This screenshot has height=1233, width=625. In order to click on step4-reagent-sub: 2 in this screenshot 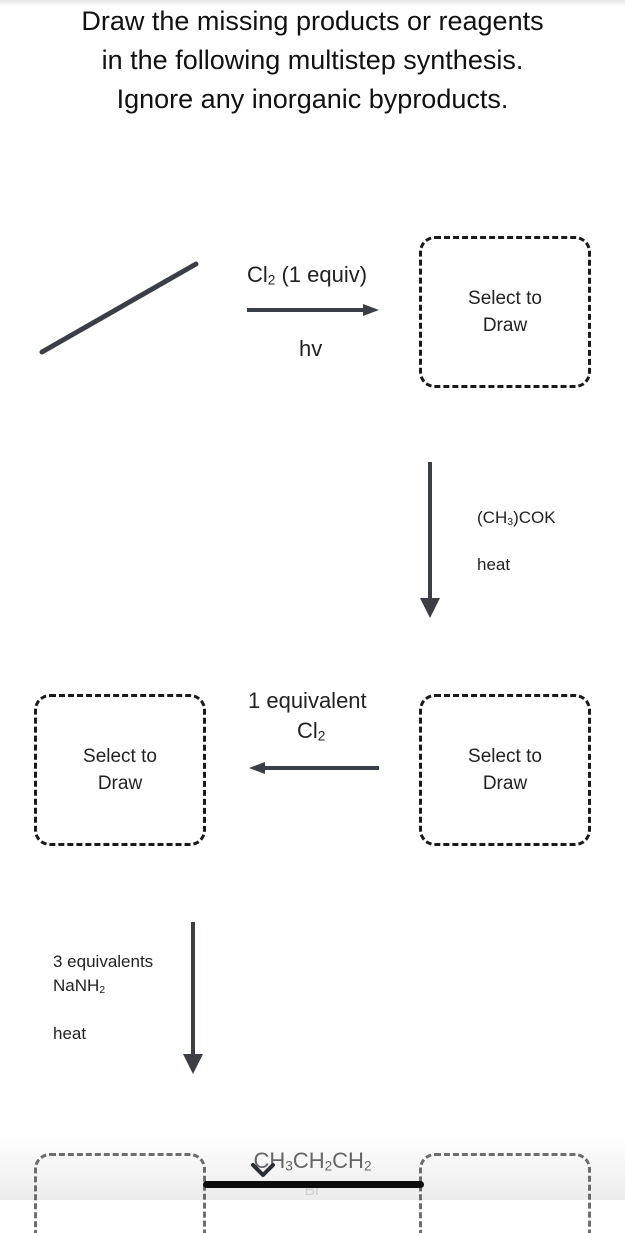, I will do `click(102, 989)`.